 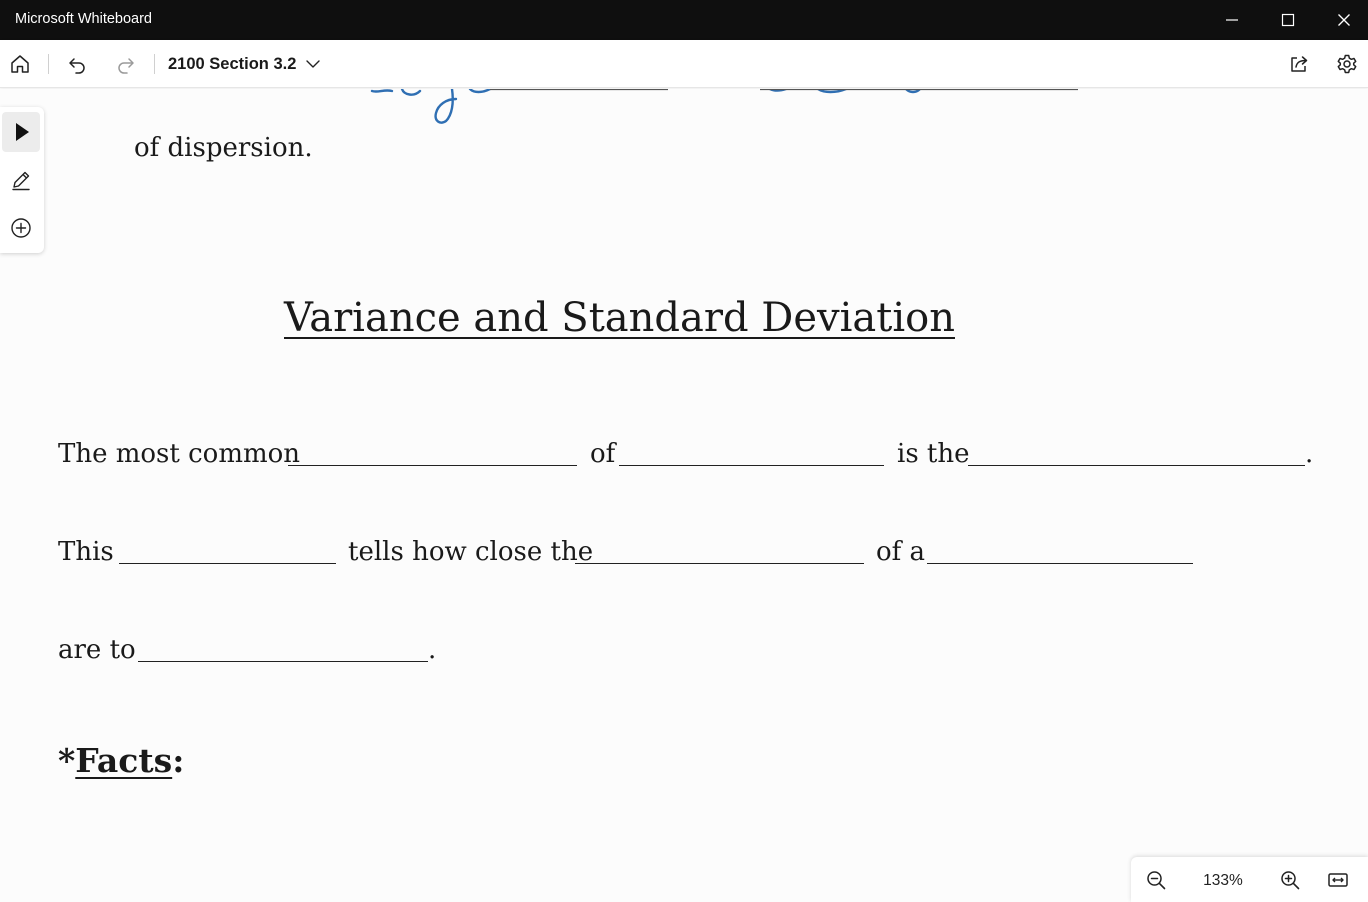 What do you see at coordinates (901, 552) in the screenshot?
I see `line2-text-c: of a` at bounding box center [901, 552].